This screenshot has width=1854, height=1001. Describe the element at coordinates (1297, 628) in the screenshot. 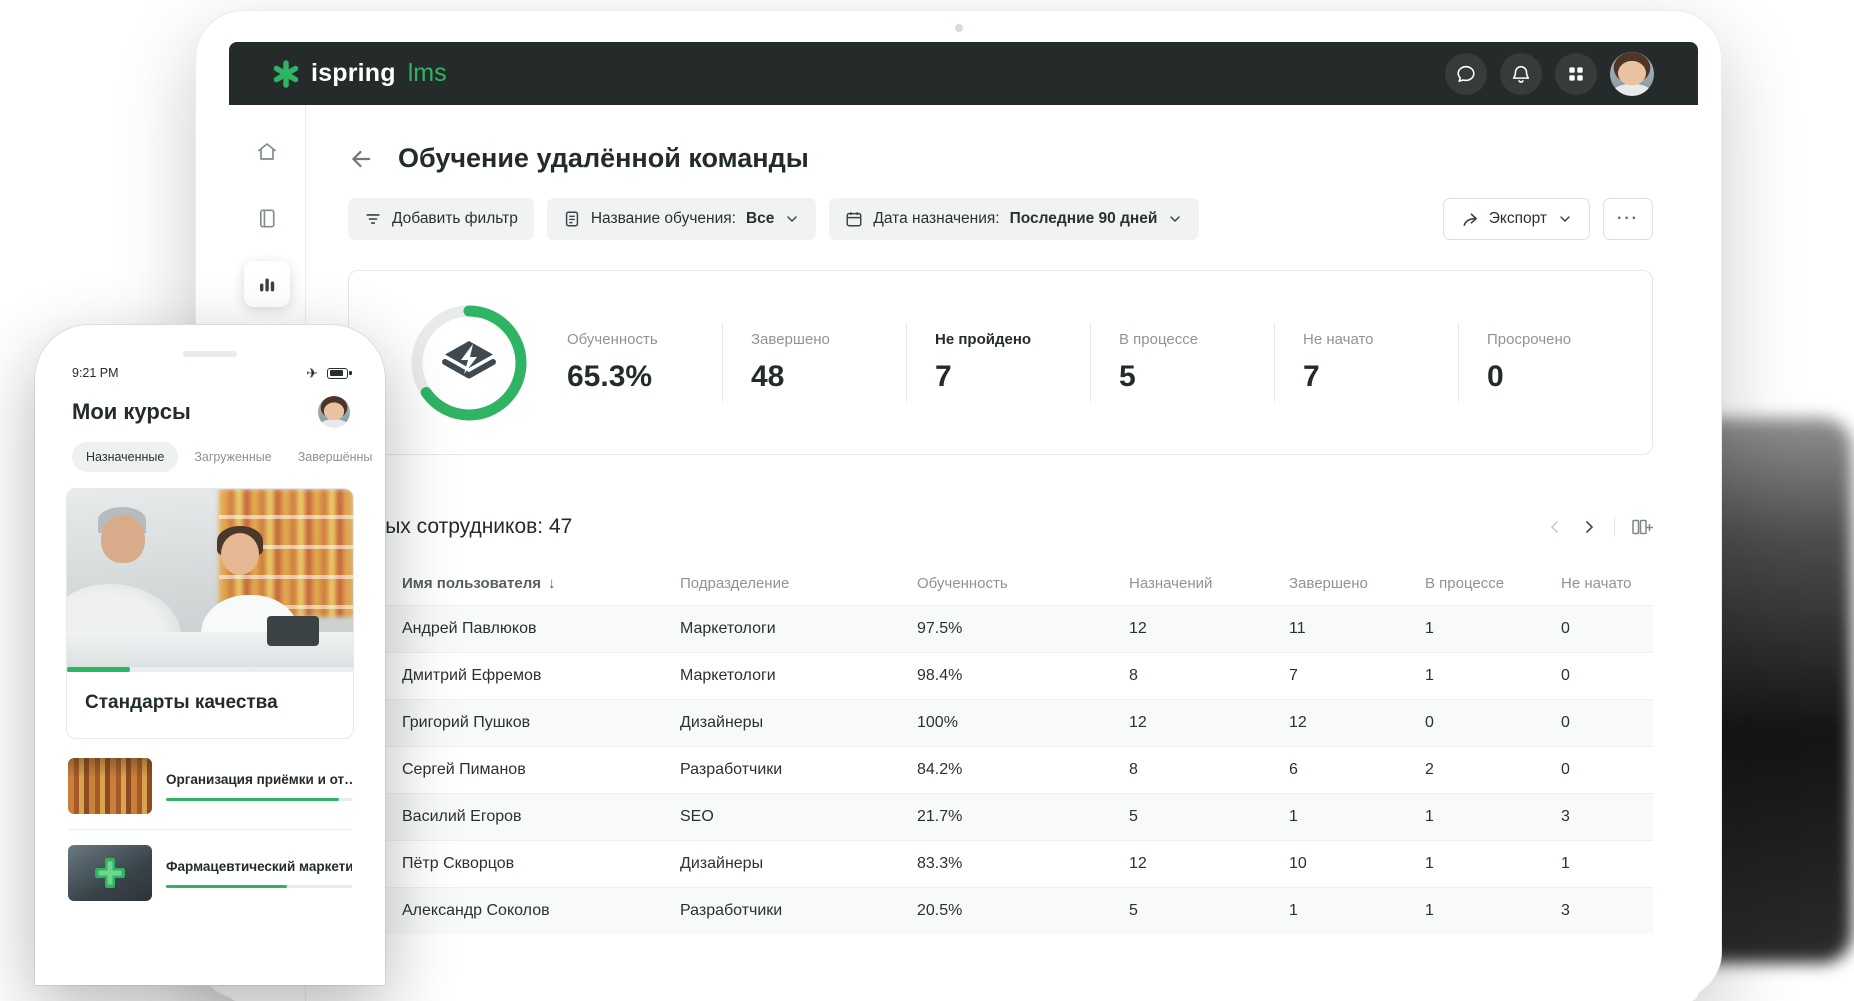

I see `cell-completed: 11` at that location.